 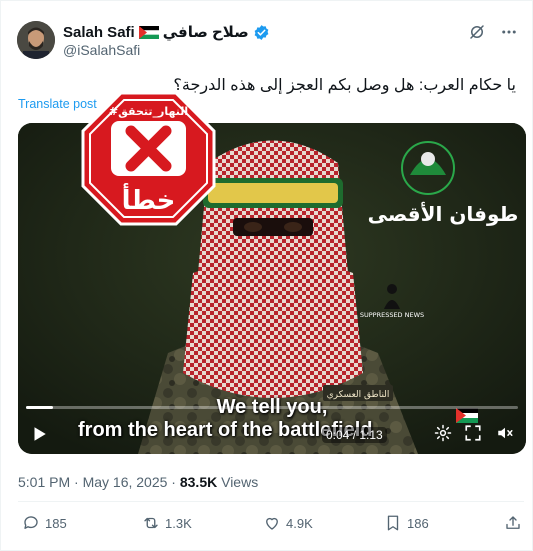 What do you see at coordinates (477, 32) in the screenshot?
I see `grok-icon` at bounding box center [477, 32].